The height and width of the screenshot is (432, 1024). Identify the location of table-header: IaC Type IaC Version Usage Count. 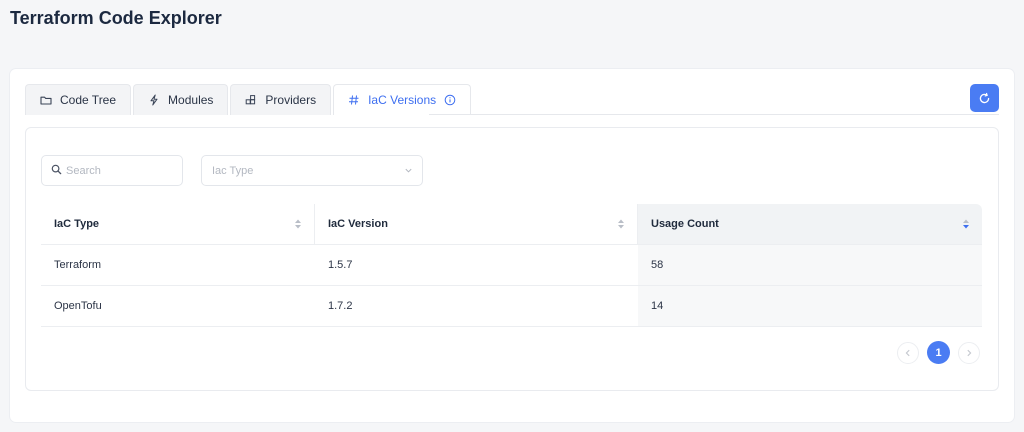
(511, 224).